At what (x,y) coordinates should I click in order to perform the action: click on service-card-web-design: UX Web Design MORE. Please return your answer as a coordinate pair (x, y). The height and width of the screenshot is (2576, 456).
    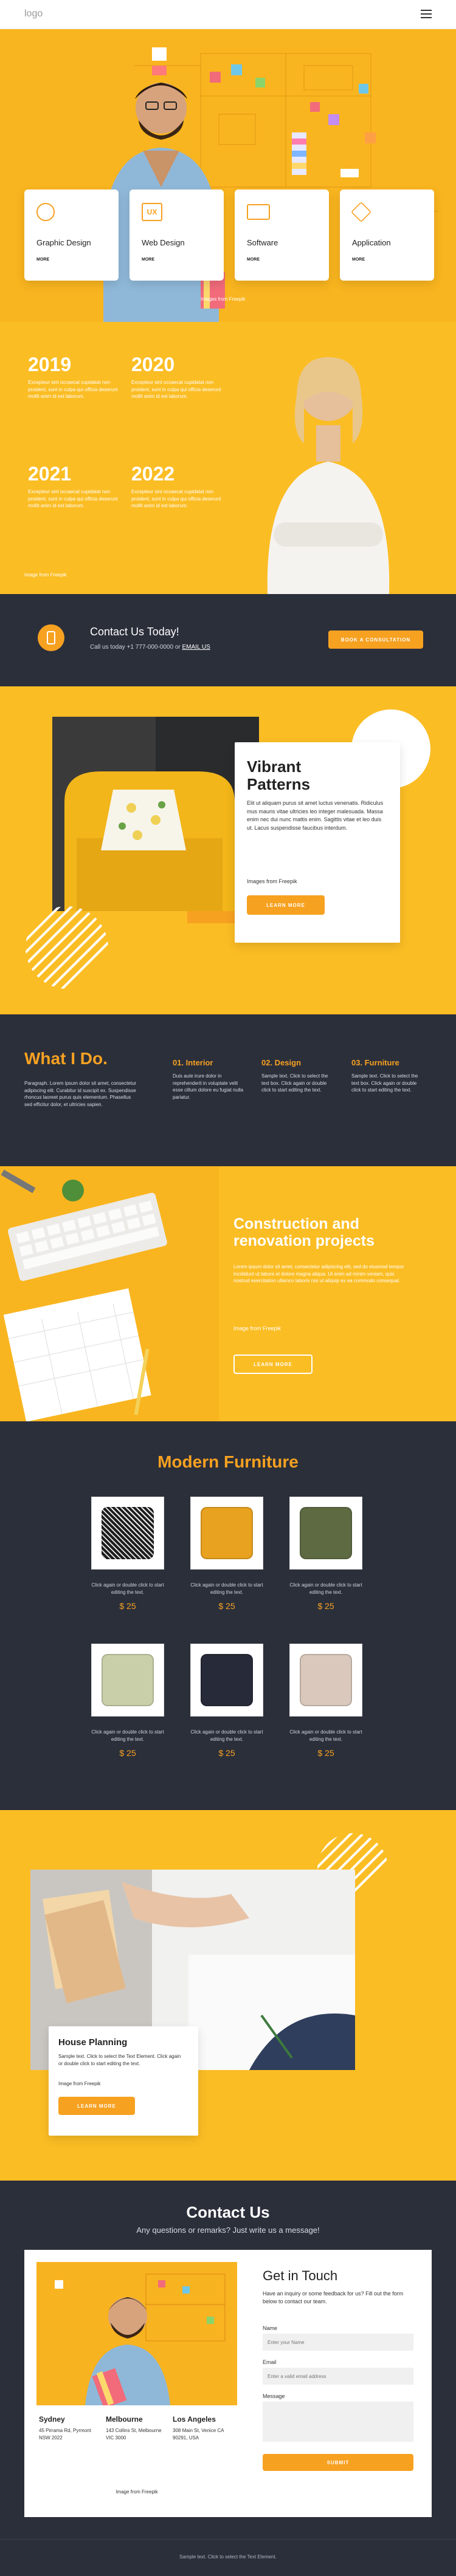
    Looking at the image, I should click on (177, 235).